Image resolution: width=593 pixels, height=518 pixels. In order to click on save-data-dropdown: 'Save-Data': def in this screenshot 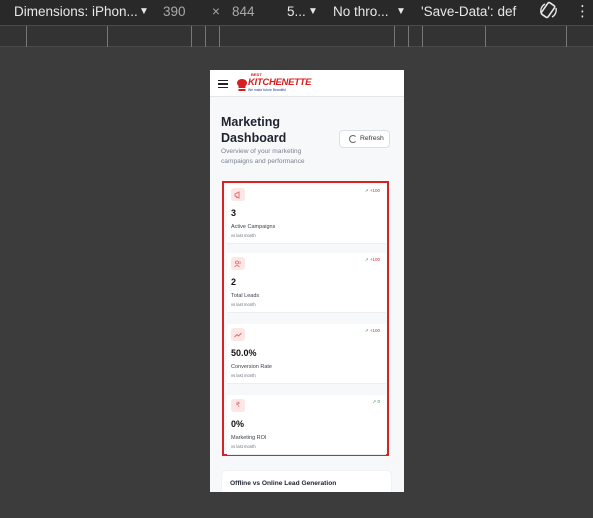, I will do `click(468, 11)`.